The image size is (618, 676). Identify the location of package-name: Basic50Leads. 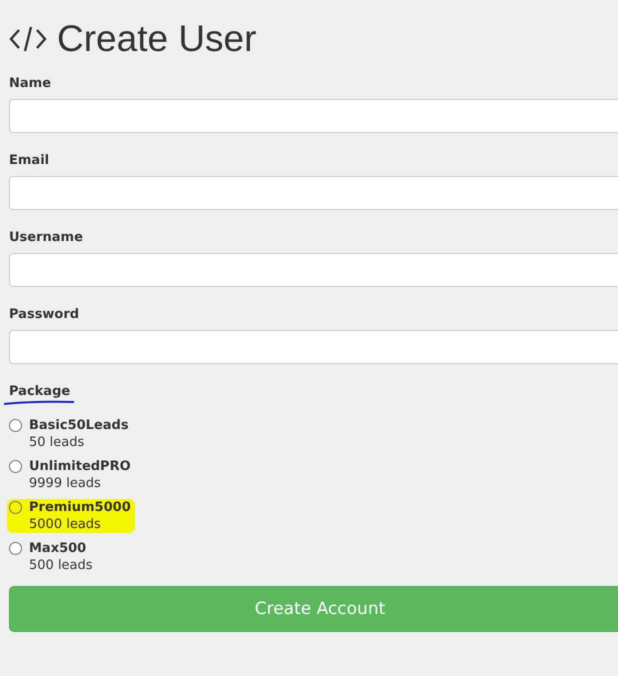
(79, 425).